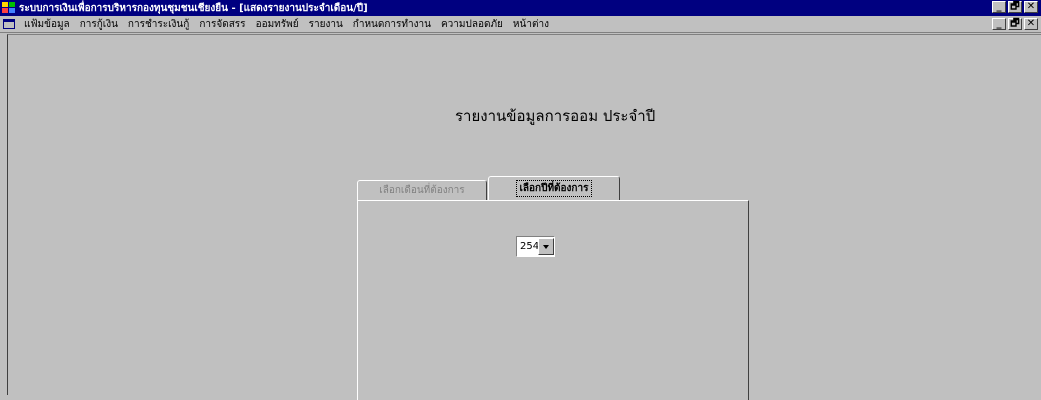  I want to click on menu-window: หน้าต่าง, so click(531, 24).